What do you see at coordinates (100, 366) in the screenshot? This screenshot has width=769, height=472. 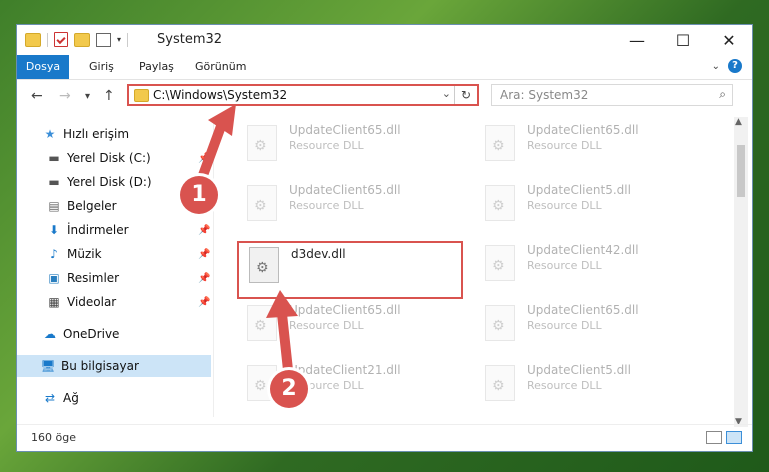 I see `sidebar-item-label: Bu bilgisayar` at bounding box center [100, 366].